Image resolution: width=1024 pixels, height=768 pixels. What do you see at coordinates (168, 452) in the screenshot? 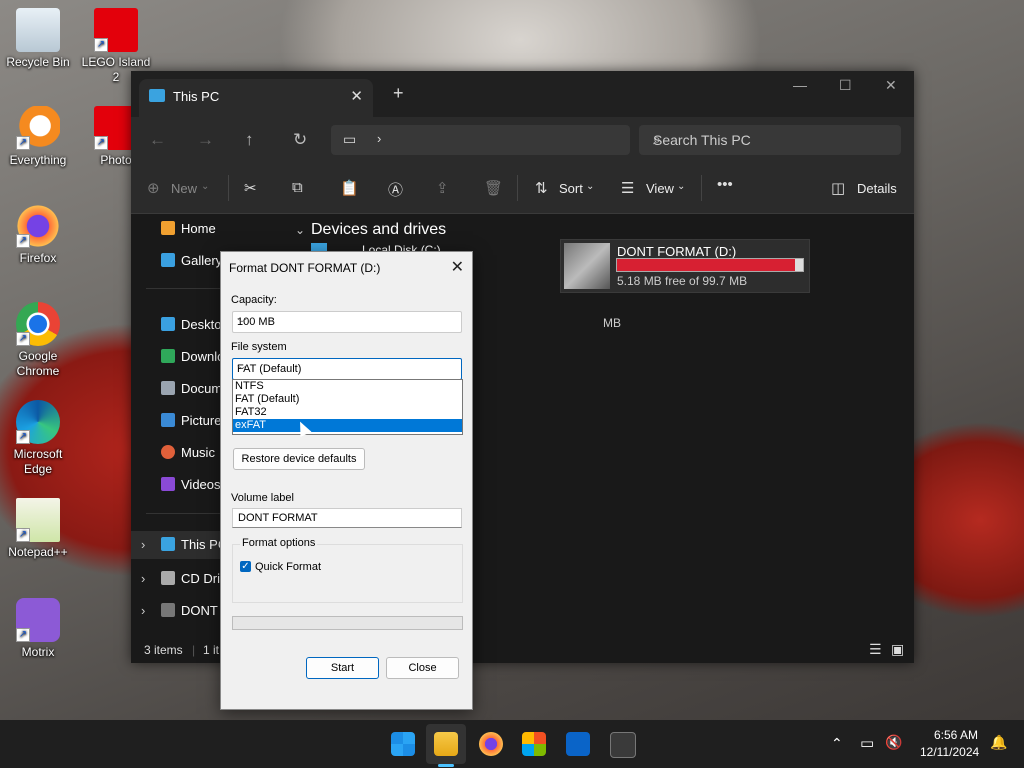
I see `music-icon` at bounding box center [168, 452].